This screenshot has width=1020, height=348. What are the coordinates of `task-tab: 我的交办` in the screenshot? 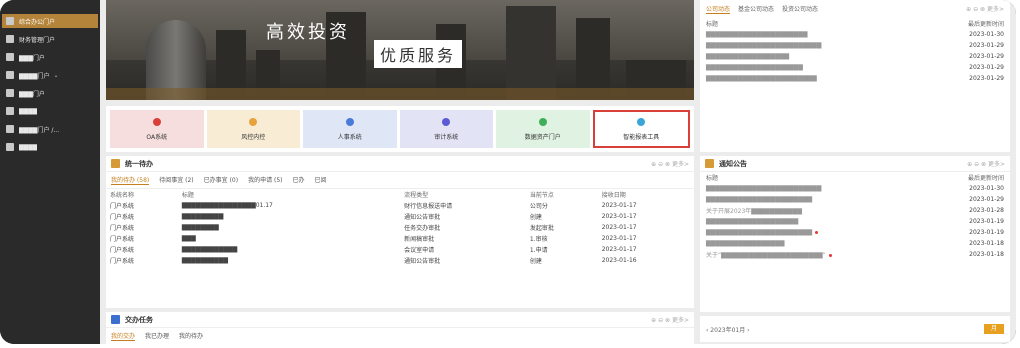 It's located at (123, 336).